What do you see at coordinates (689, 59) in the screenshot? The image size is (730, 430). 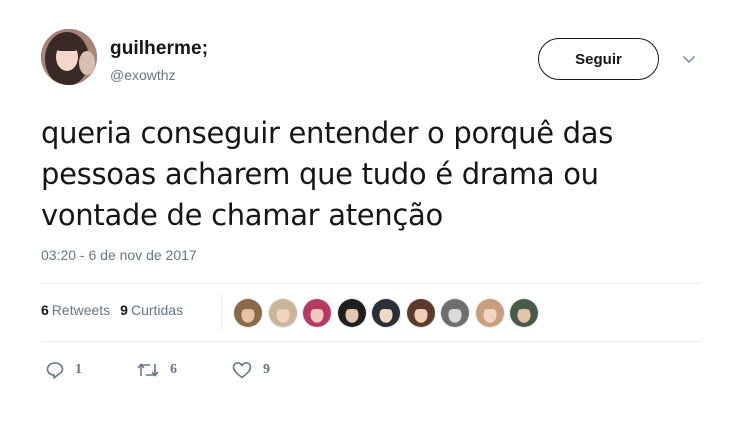 I see `chevron-down-icon` at bounding box center [689, 59].